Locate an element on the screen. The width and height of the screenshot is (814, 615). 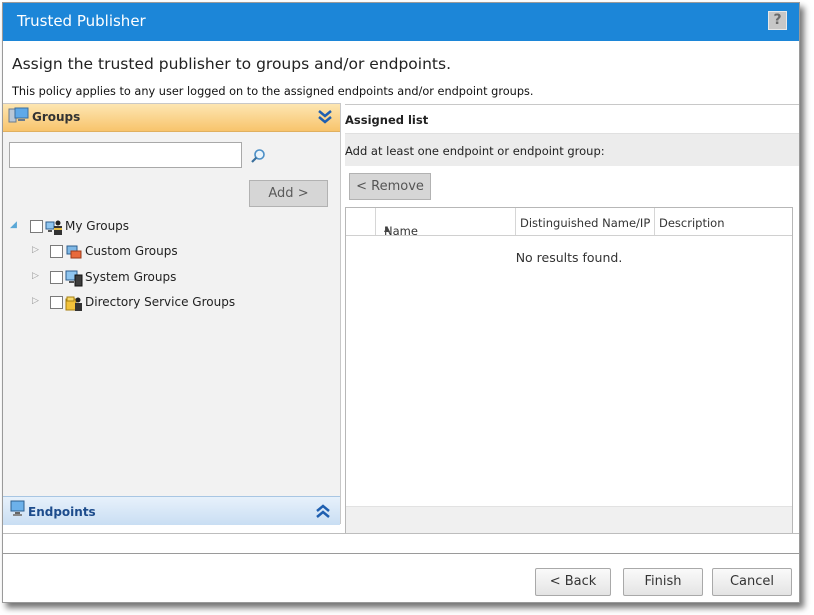
endpoints-header: Endpoints is located at coordinates (171, 510).